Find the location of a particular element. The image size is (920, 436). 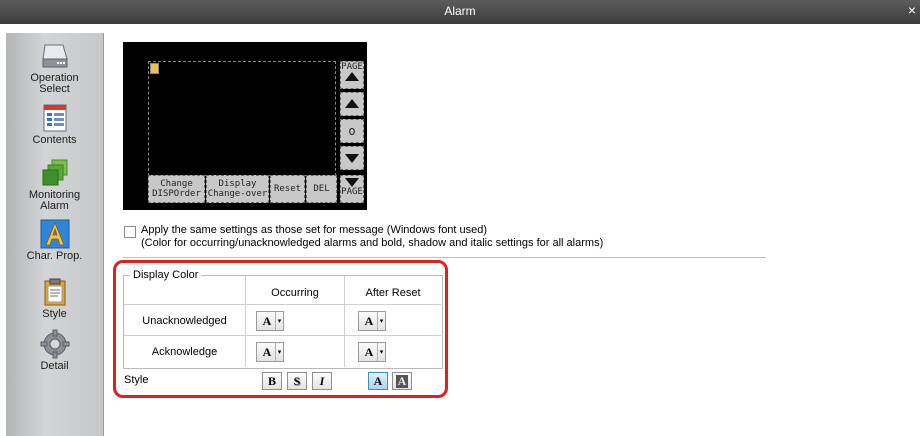

sidebar-item-monitoring-alarm: Monitoring Alarm is located at coordinates (54, 185).